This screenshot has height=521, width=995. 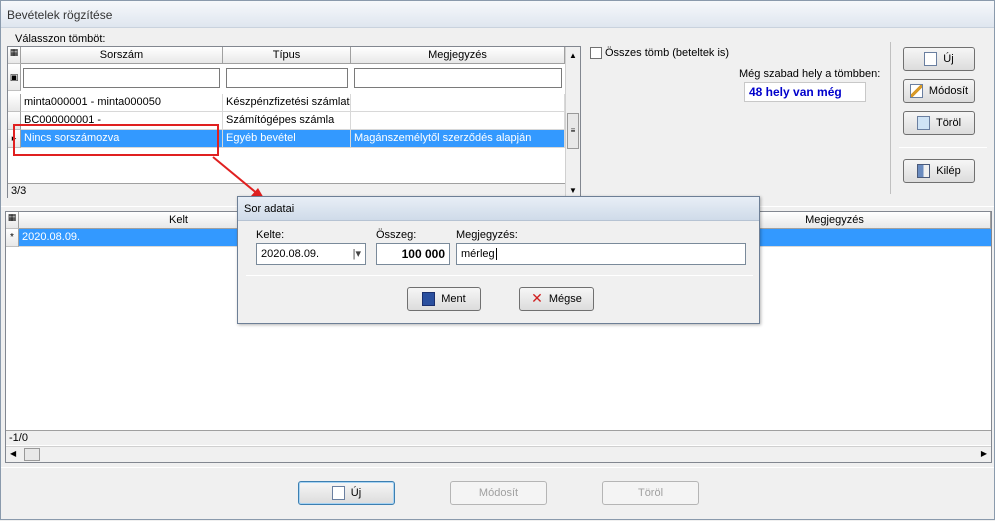 What do you see at coordinates (12, 220) in the screenshot?
I see `grid-corner-icon: ▦` at bounding box center [12, 220].